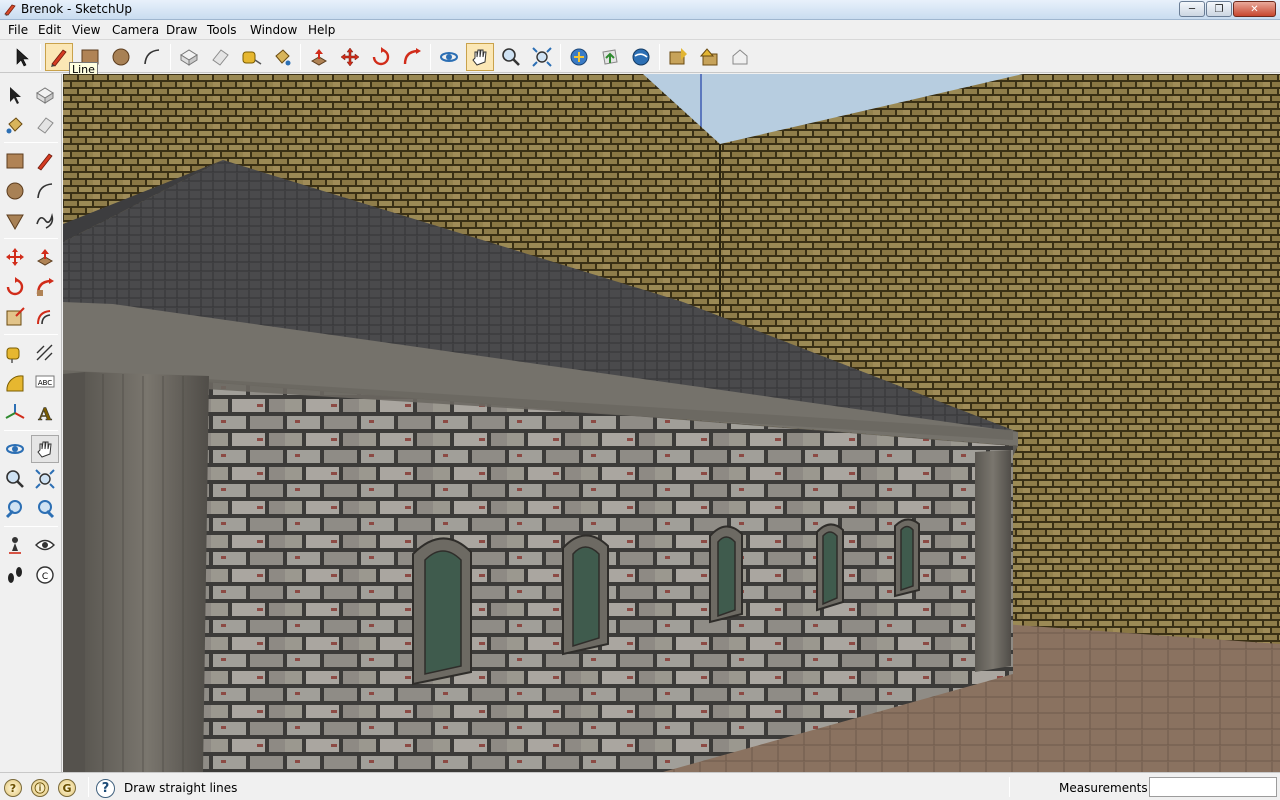  Describe the element at coordinates (45, 161) in the screenshot. I see `line-tool-button` at that location.